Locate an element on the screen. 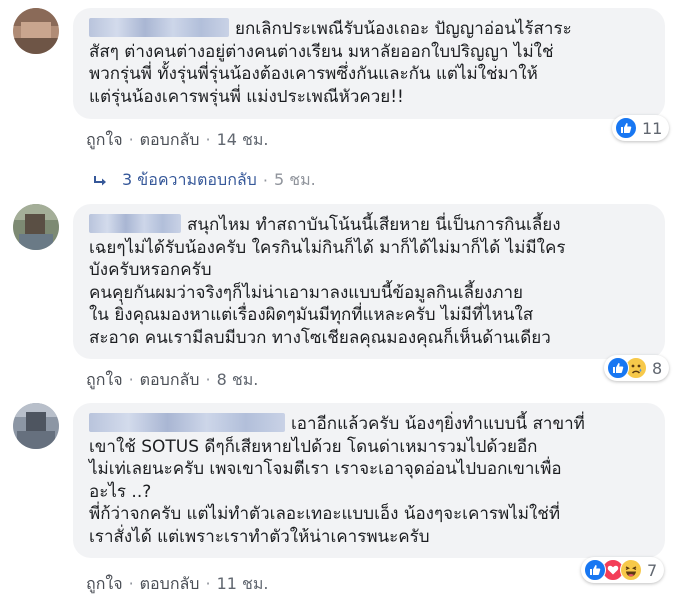 The width and height of the screenshot is (700, 613). reactions-summary: 8 is located at coordinates (637, 368).